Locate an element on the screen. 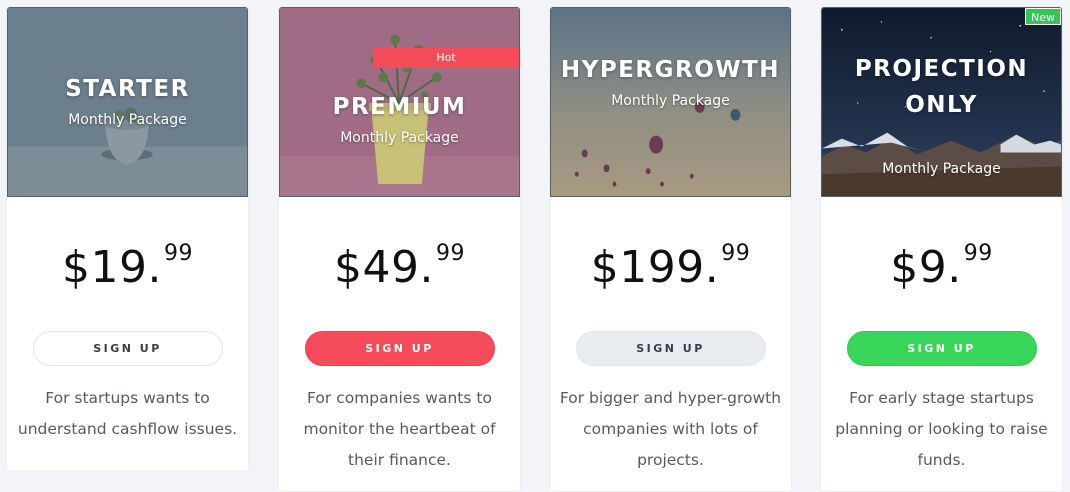 Image resolution: width=1070 pixels, height=492 pixels. plan-price: $49.99 is located at coordinates (399, 271).